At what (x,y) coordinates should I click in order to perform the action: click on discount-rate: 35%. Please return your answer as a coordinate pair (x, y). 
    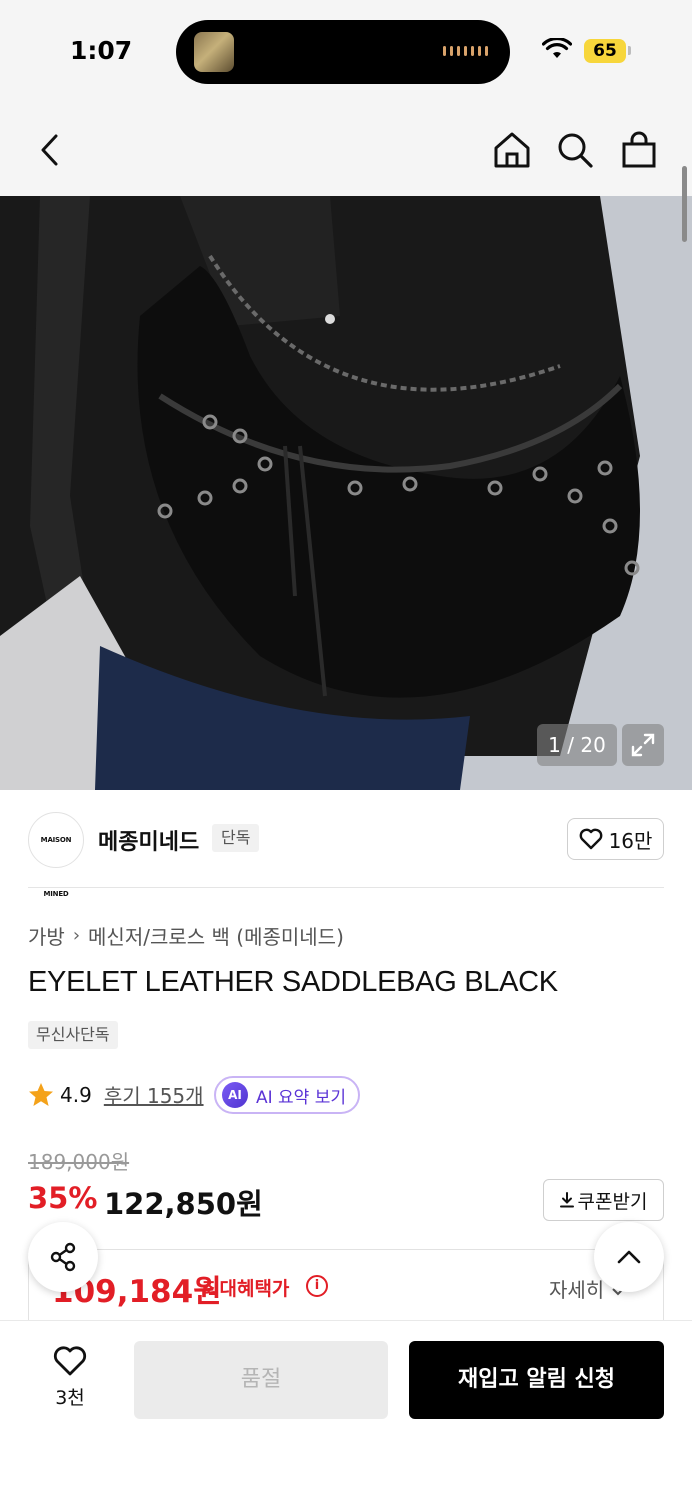
    Looking at the image, I should click on (63, 1198).